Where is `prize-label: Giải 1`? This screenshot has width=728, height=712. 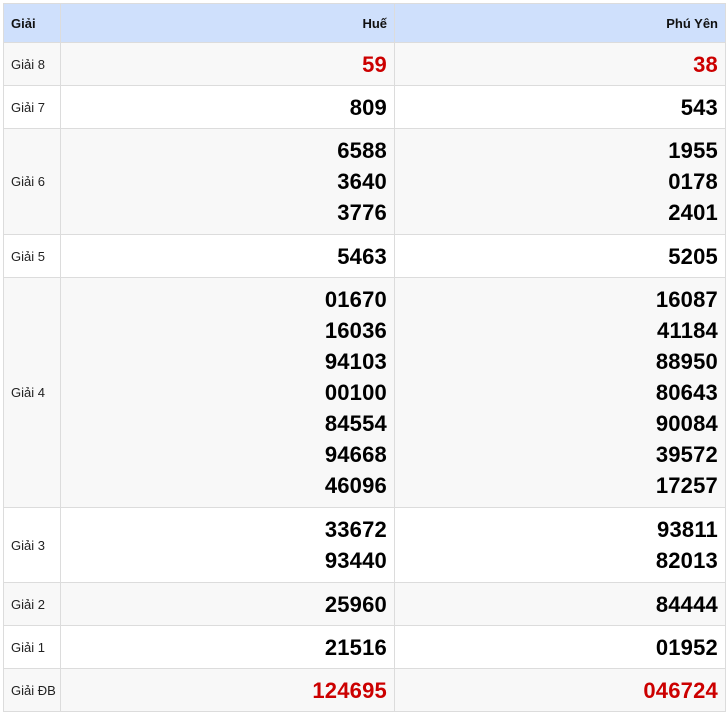 prize-label: Giải 1 is located at coordinates (32, 647).